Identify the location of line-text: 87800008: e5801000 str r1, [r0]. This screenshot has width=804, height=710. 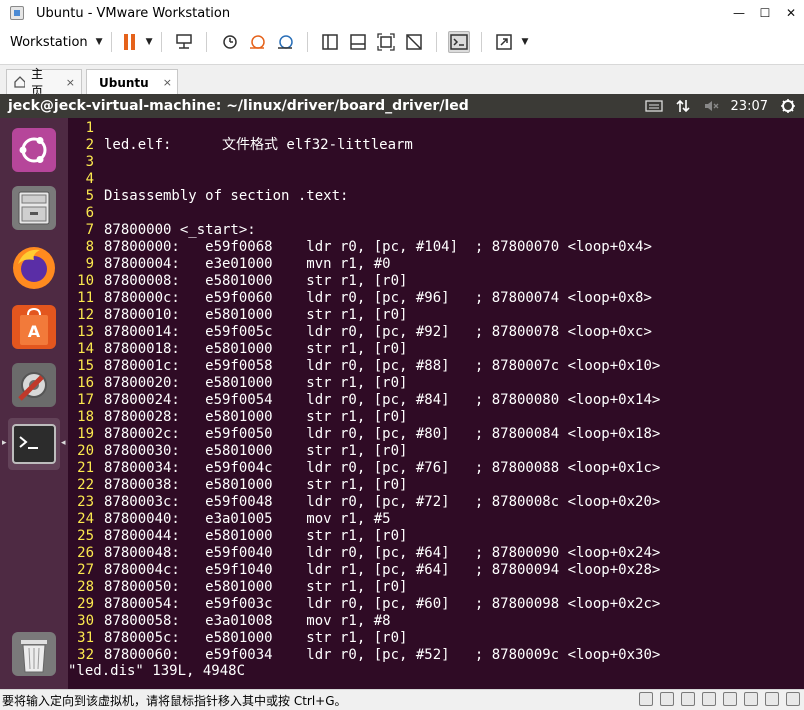
(256, 281).